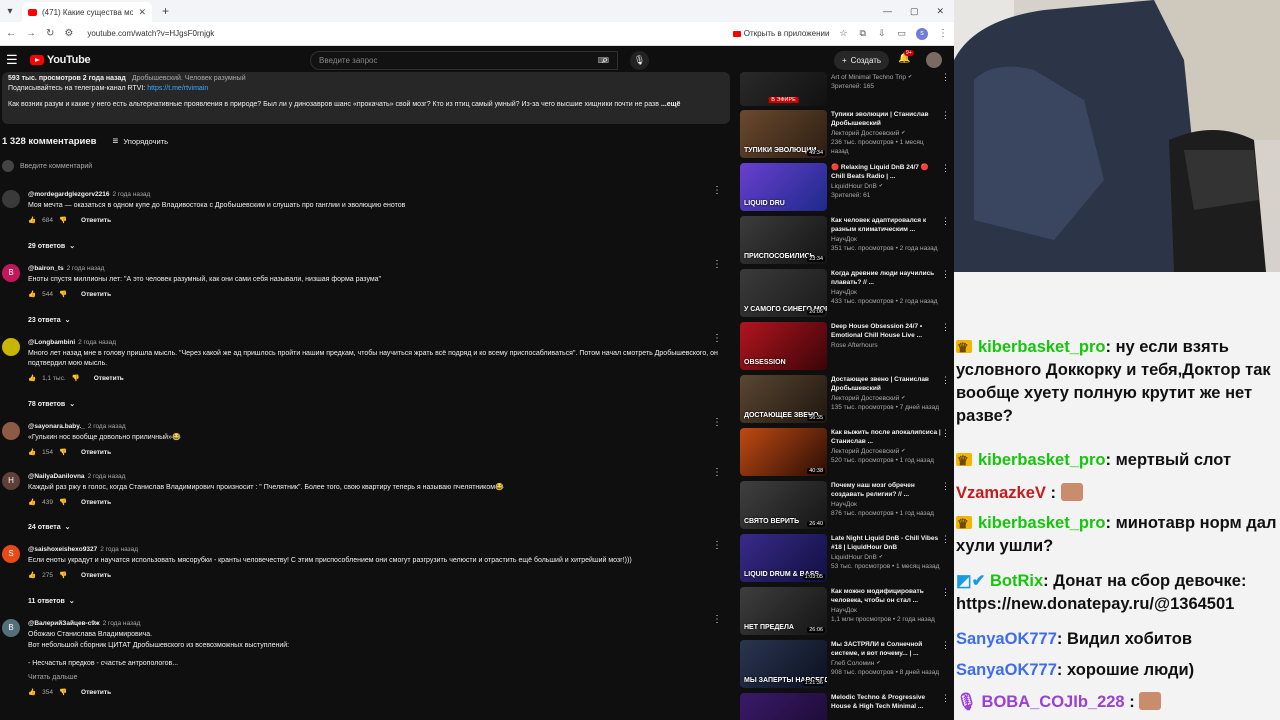  I want to click on video-thumbnail, so click(783, 706).